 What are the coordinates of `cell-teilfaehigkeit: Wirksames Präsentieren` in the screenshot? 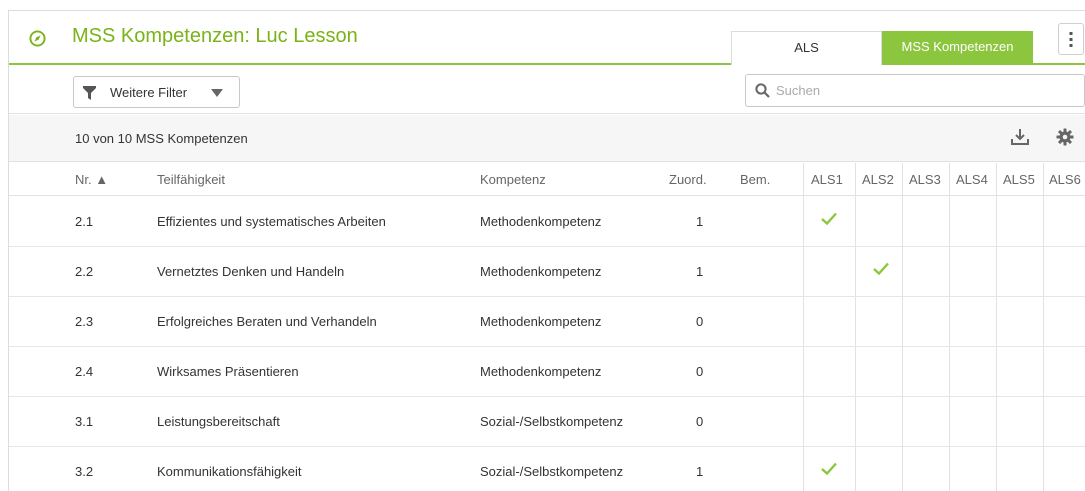 It's located at (228, 371).